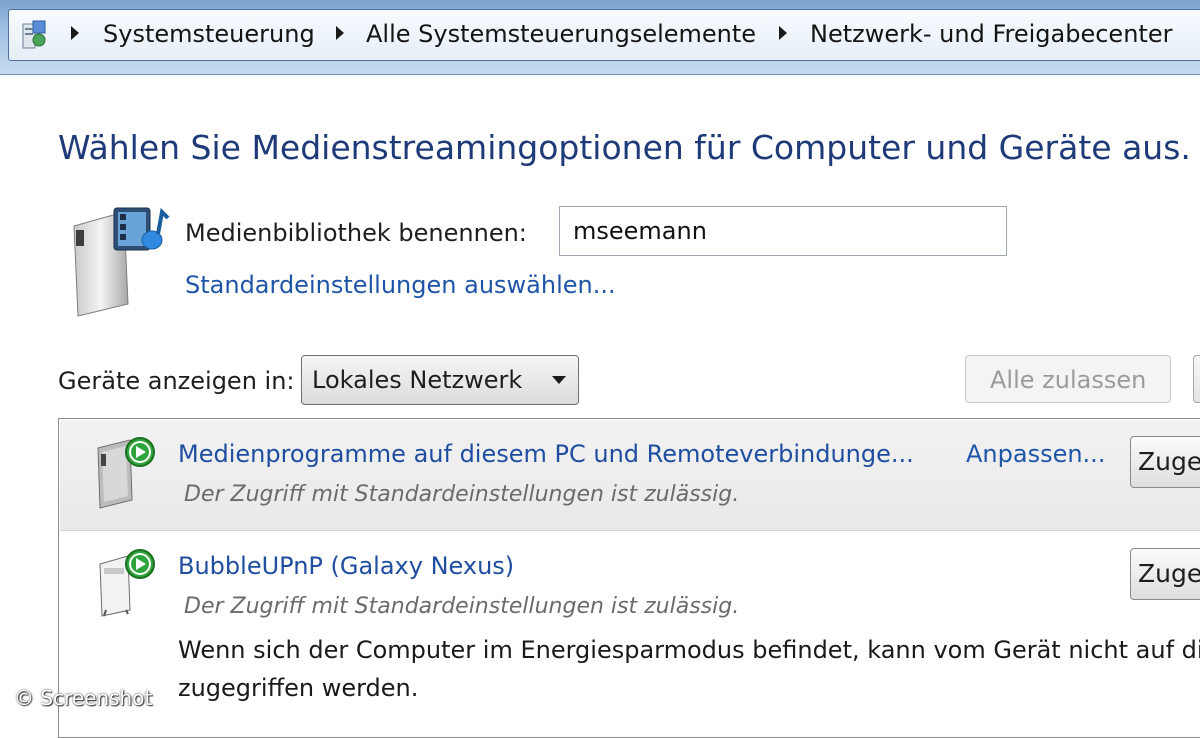 Image resolution: width=1200 pixels, height=738 pixels. Describe the element at coordinates (417, 380) in the screenshot. I see `network-scope-value: Lokales Netzwerk` at that location.